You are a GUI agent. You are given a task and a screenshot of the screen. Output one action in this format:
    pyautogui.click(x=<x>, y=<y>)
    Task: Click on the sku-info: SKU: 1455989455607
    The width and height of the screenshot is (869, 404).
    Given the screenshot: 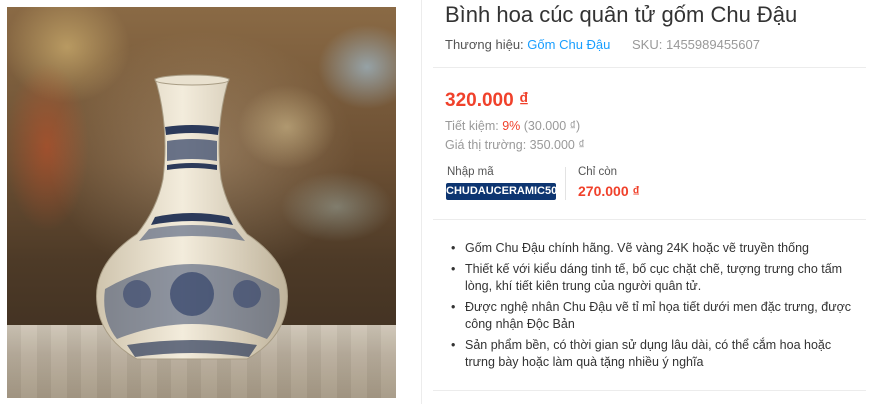 What is the action you would take?
    pyautogui.click(x=696, y=44)
    